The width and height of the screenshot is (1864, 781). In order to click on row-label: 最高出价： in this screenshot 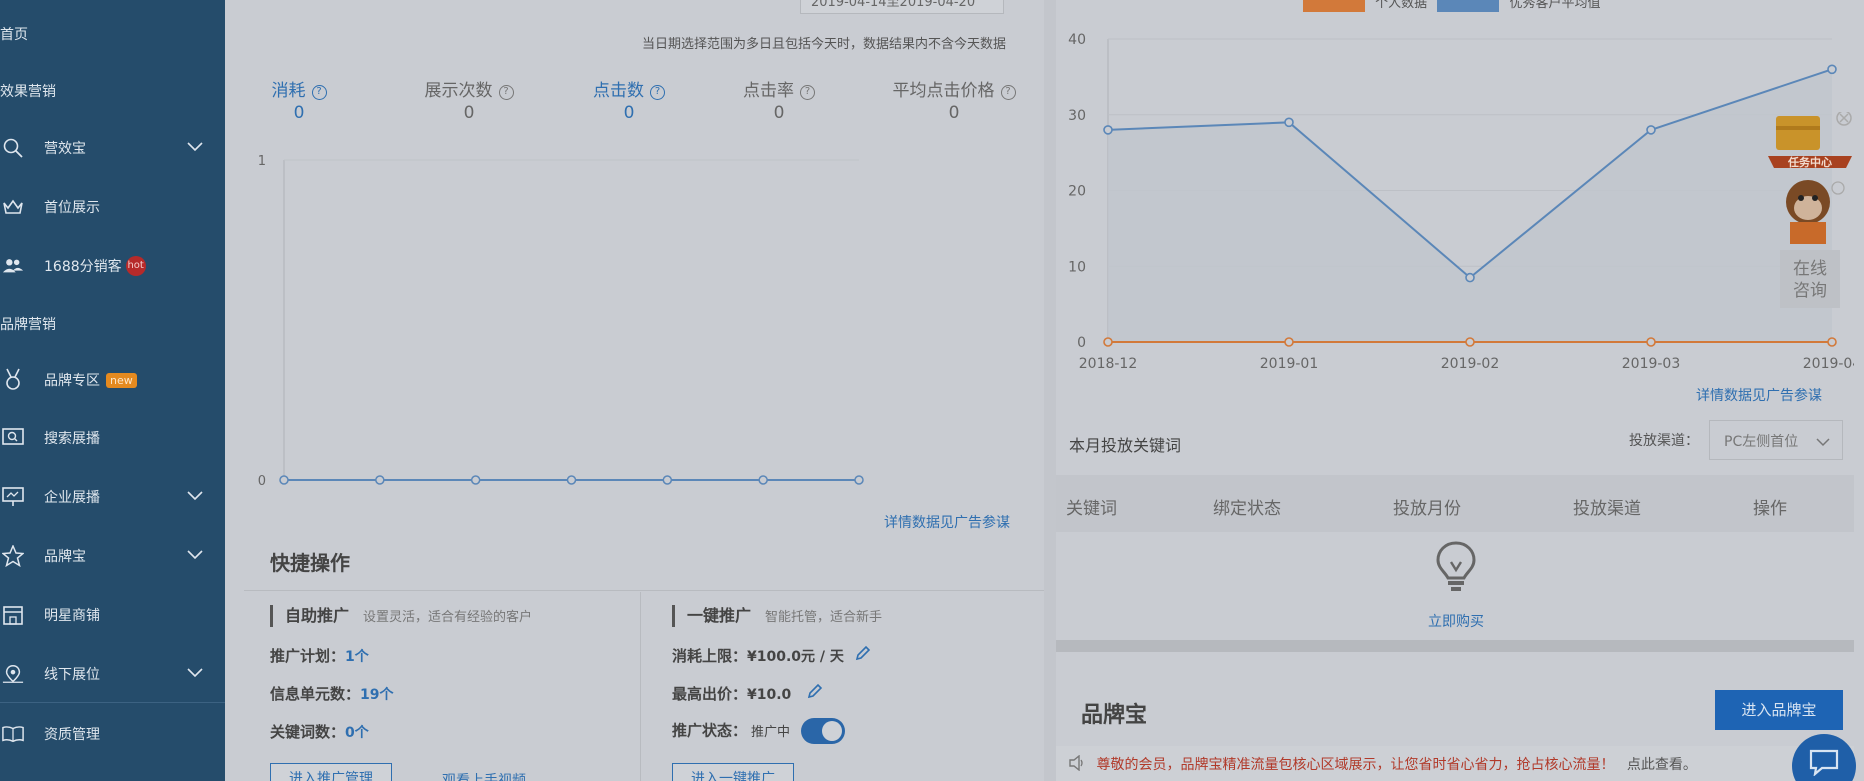, I will do `click(710, 694)`.